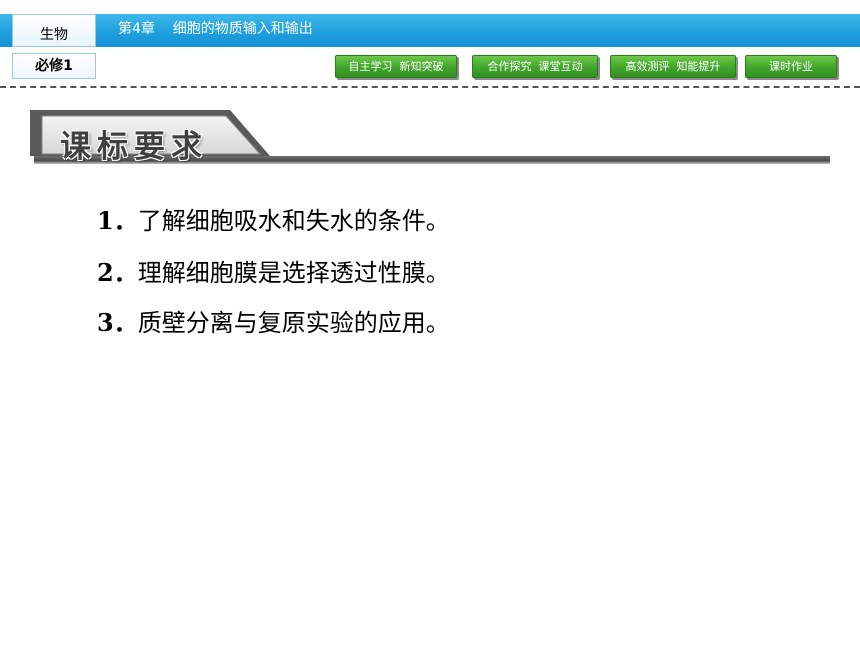  Describe the element at coordinates (430, 87) in the screenshot. I see `dashed-divider` at that location.